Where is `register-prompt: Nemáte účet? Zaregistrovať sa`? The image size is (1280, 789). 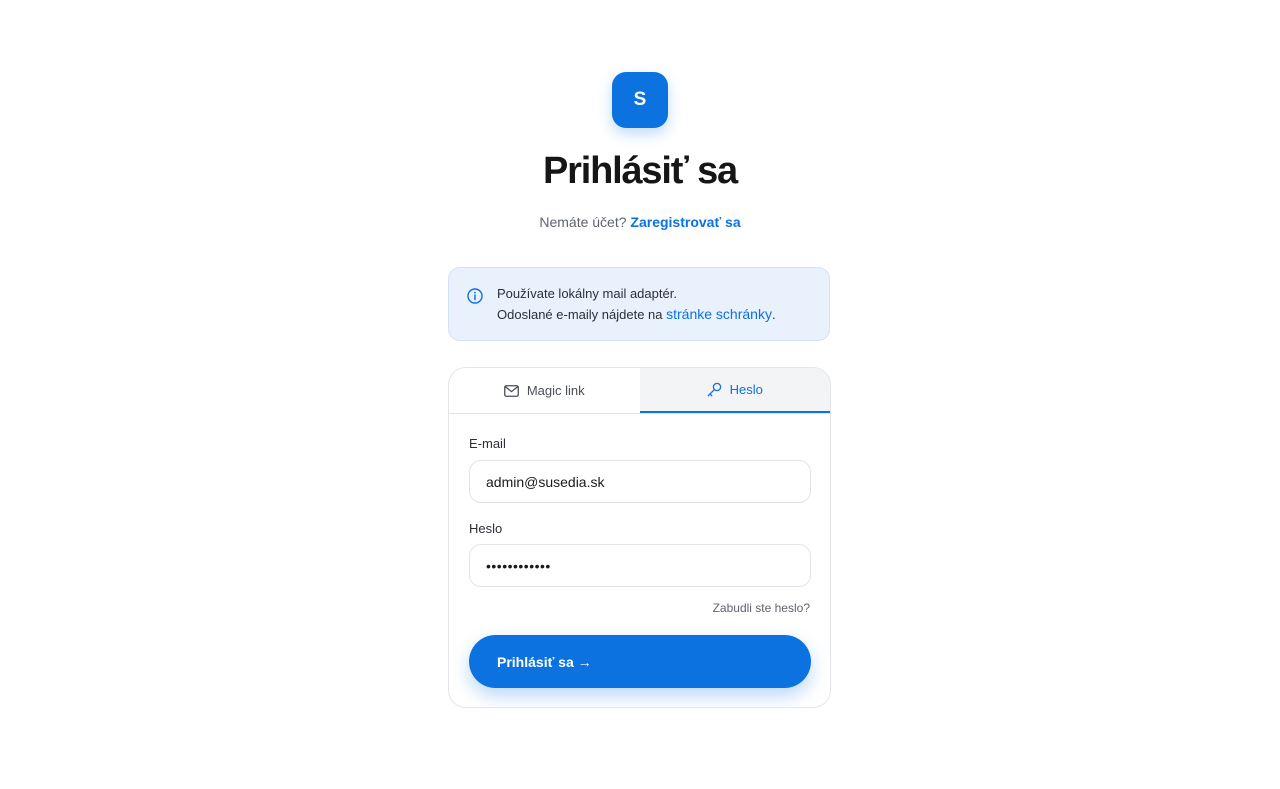 register-prompt: Nemáte účet? Zaregistrovať sa is located at coordinates (640, 222).